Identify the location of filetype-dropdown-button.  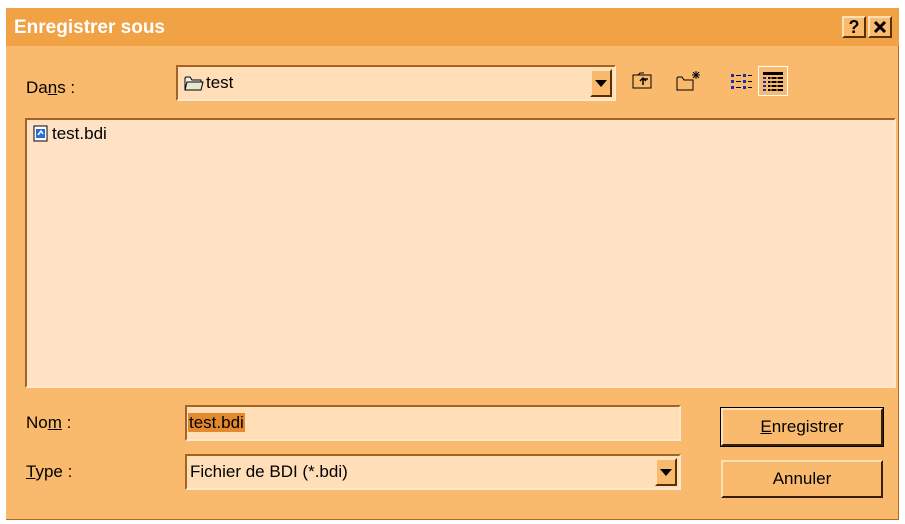
(666, 472).